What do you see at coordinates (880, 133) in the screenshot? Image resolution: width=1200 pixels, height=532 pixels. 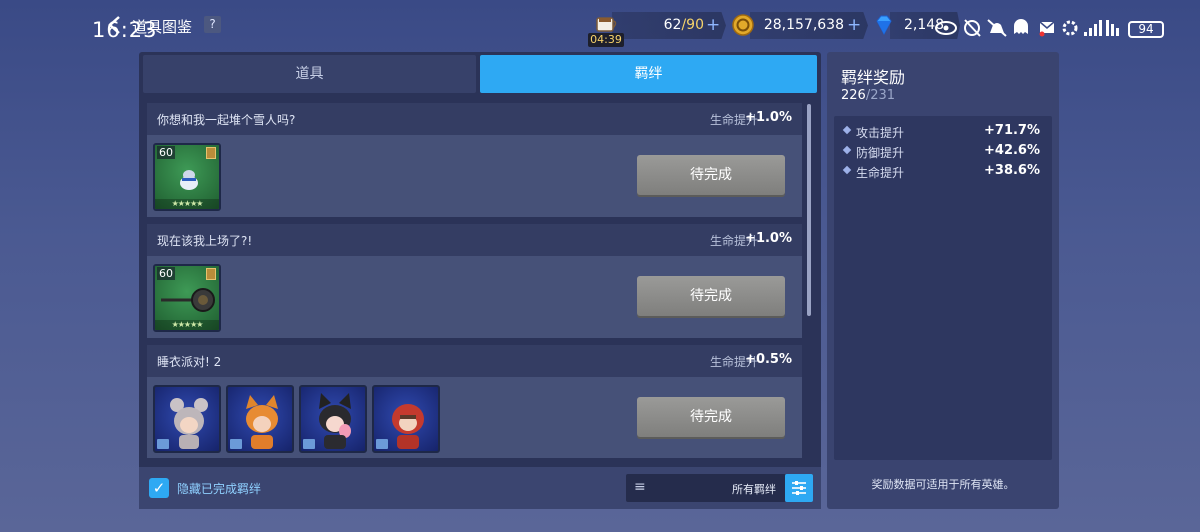 I see `bonus-name: 攻击提升` at bounding box center [880, 133].